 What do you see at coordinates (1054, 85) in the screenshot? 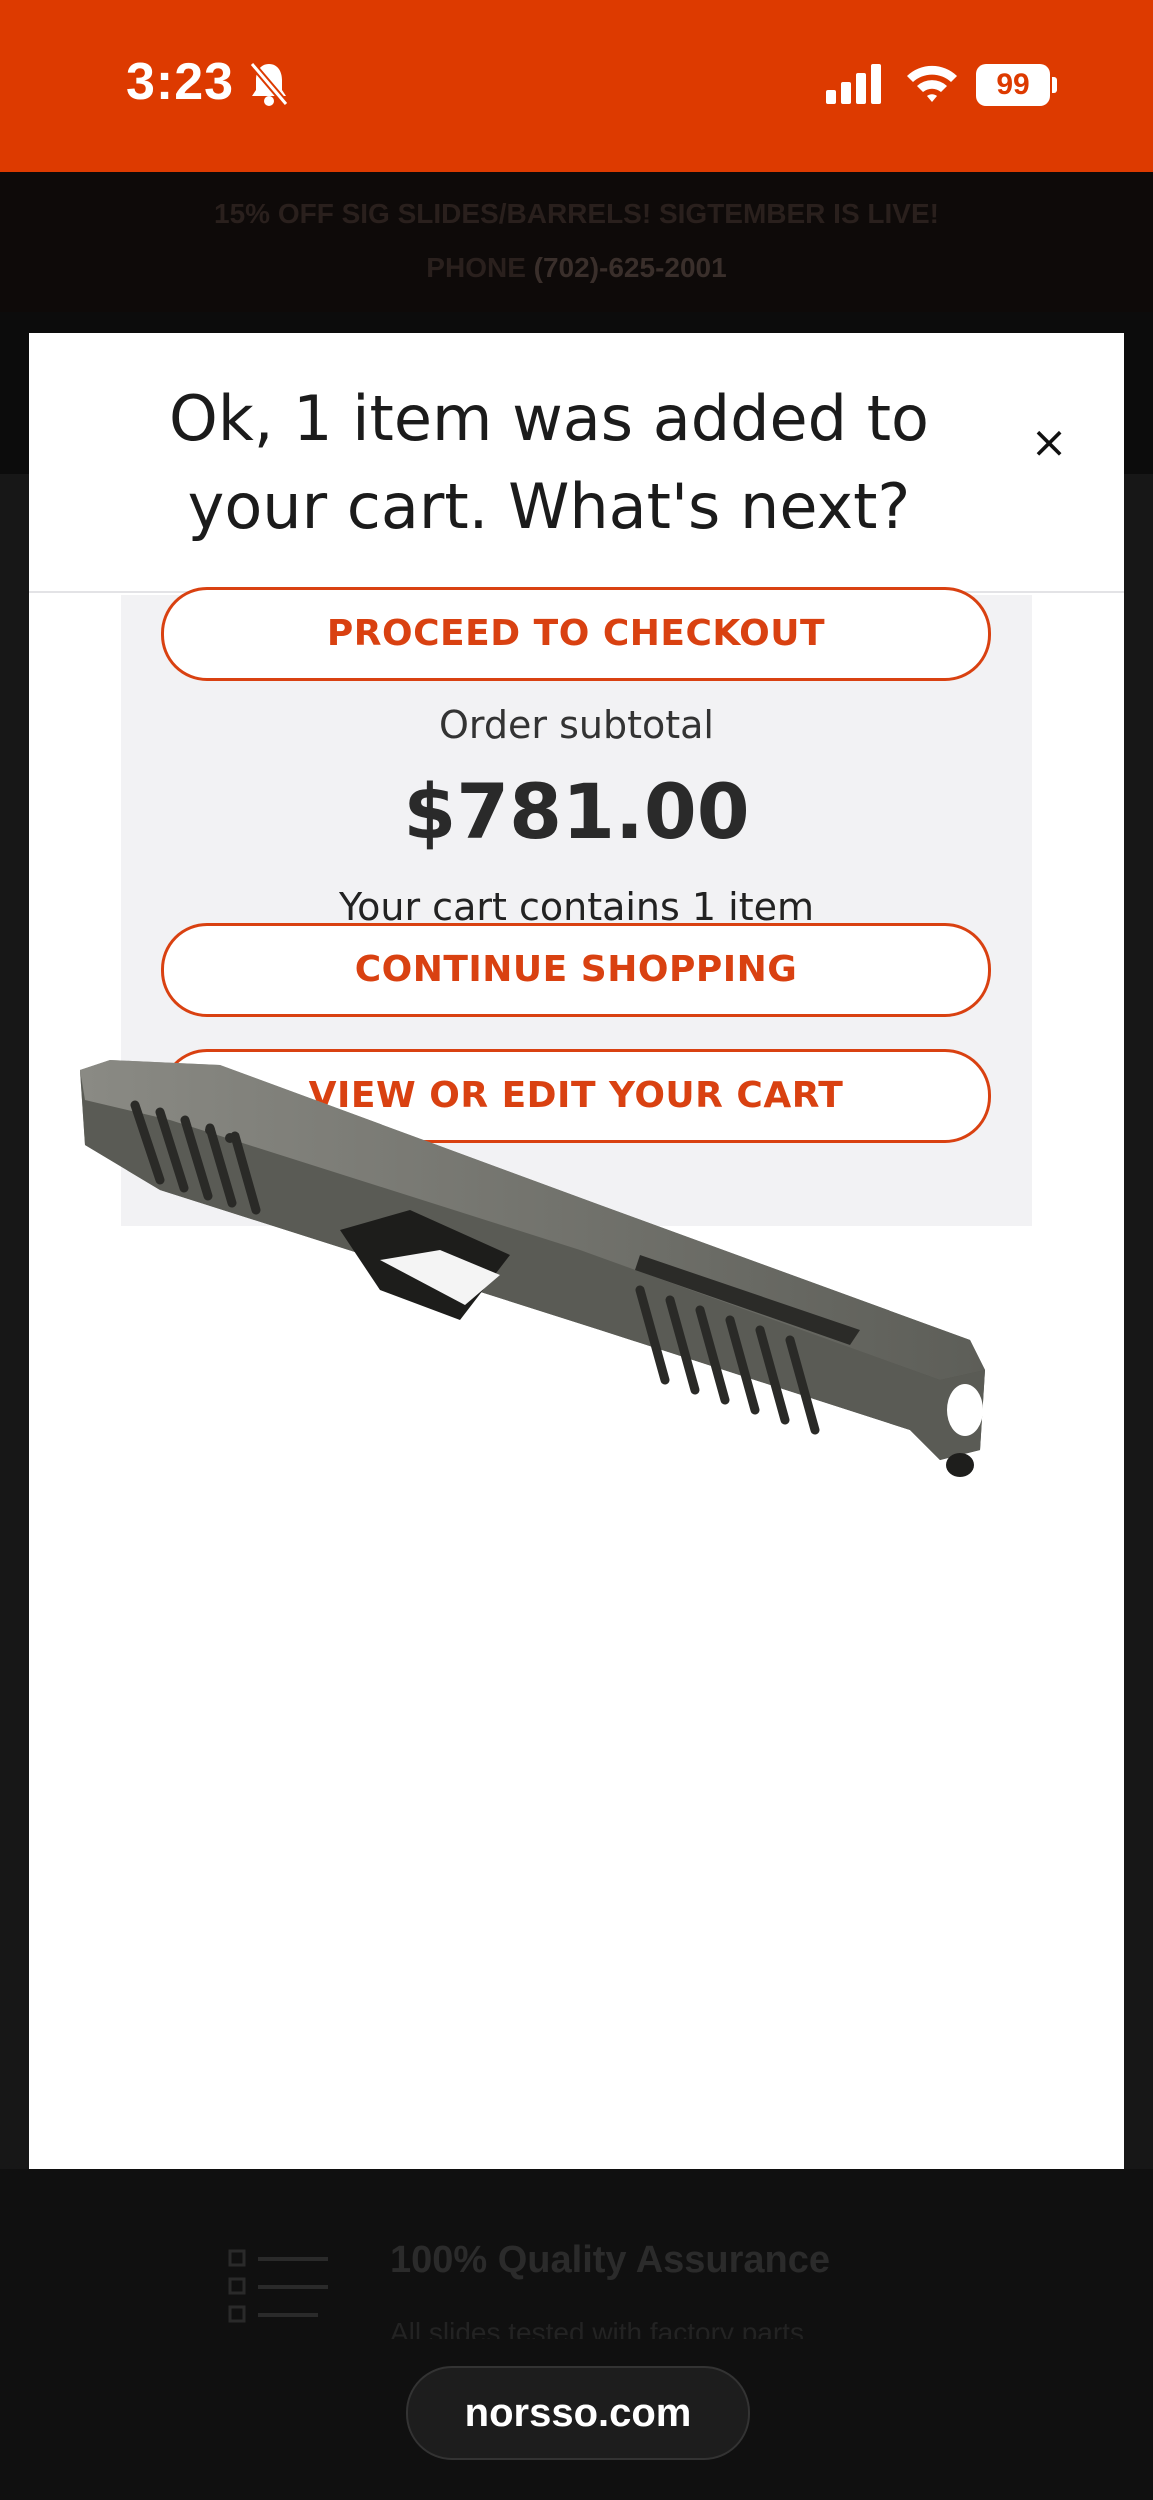
I see `battery-tip` at bounding box center [1054, 85].